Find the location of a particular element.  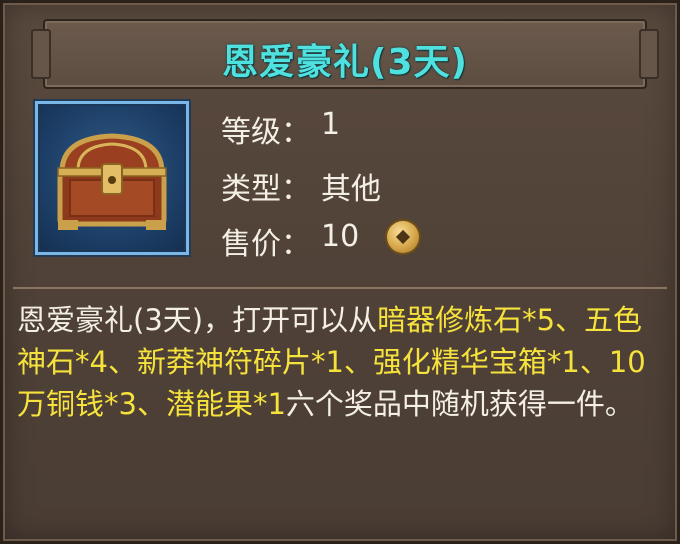

price-value: 10 is located at coordinates (340, 236).